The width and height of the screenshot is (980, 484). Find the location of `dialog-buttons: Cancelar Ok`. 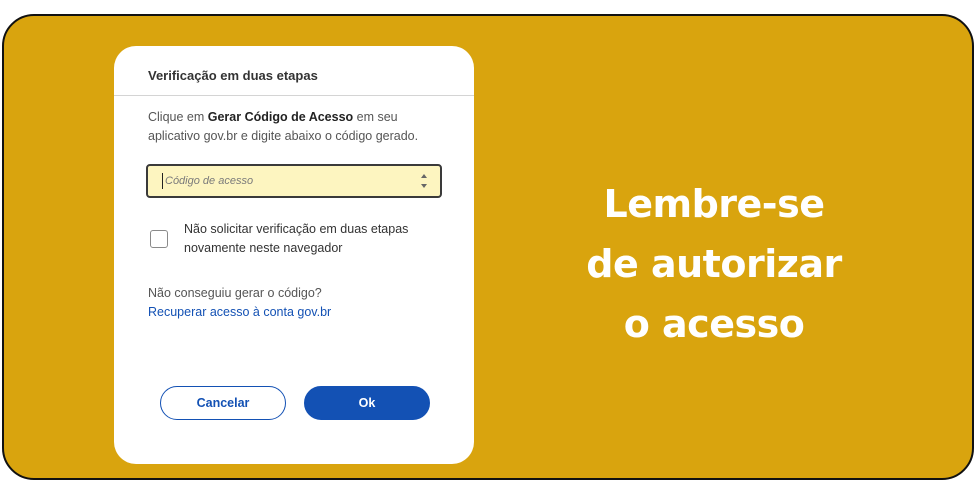

dialog-buttons: Cancelar Ok is located at coordinates (295, 403).